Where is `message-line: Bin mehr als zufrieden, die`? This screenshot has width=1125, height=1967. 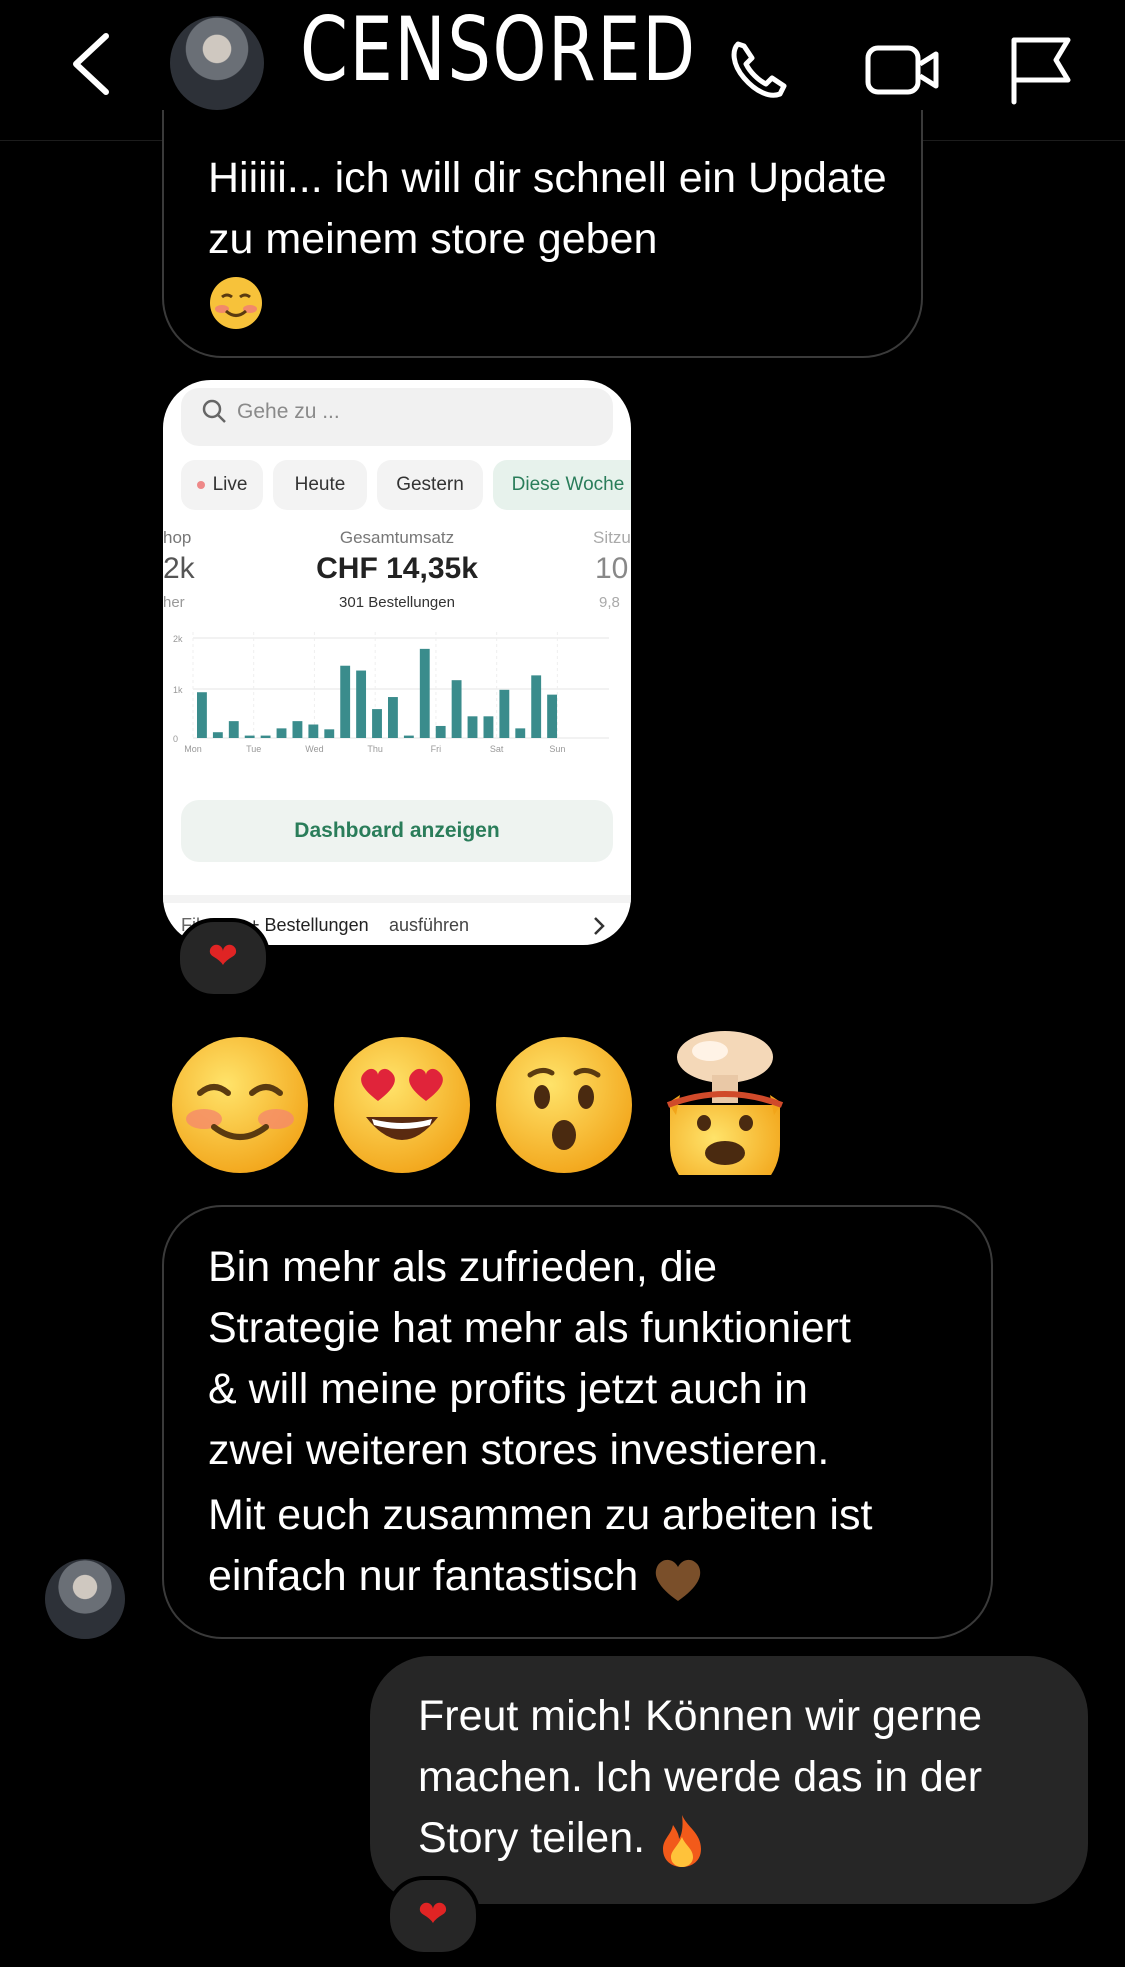
message-line: Bin mehr als zufrieden, die is located at coordinates (463, 1267).